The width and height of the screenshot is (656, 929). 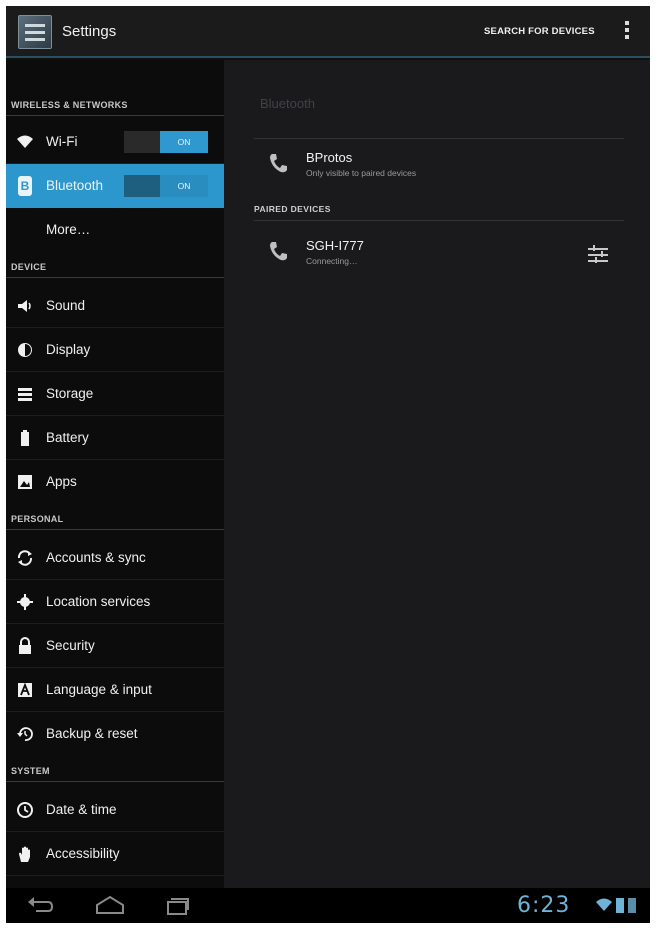 I want to click on brightness-icon, so click(x=25, y=350).